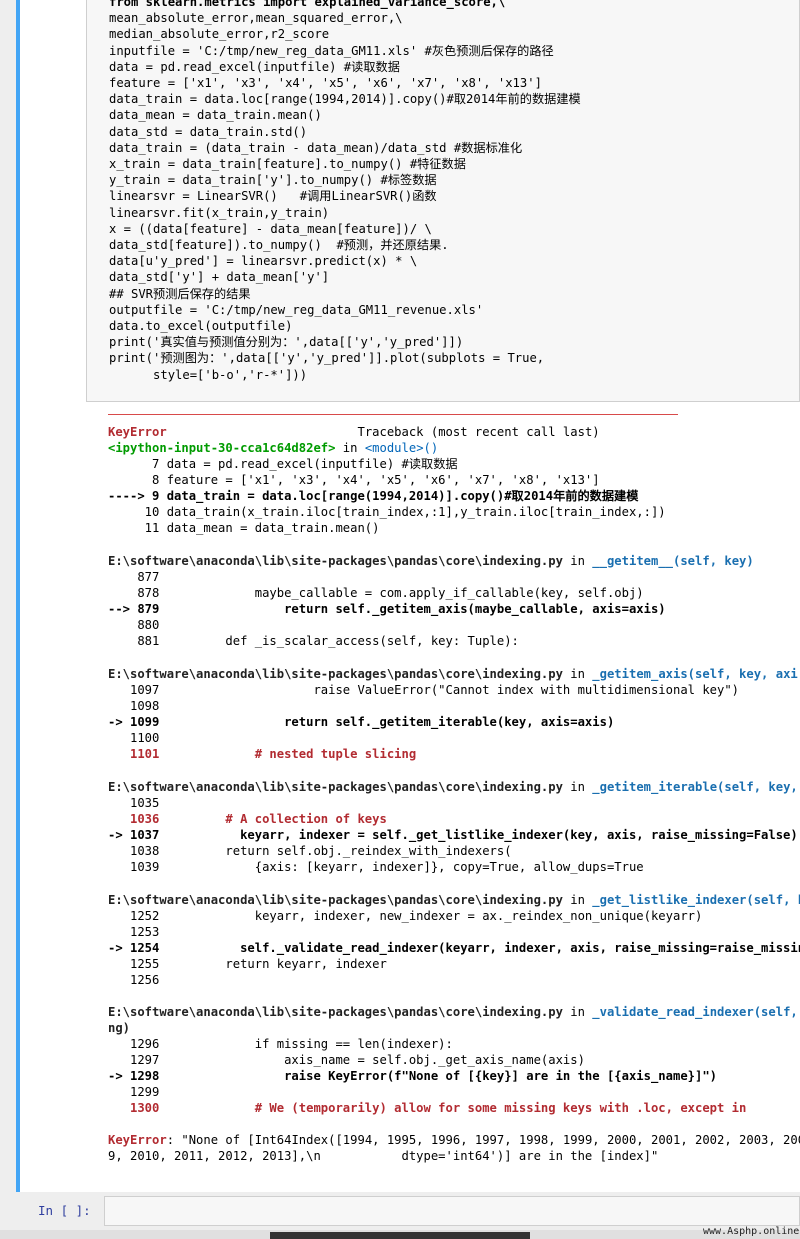  I want to click on code-line: data_std['y'] + data_mean['y'], so click(219, 277).